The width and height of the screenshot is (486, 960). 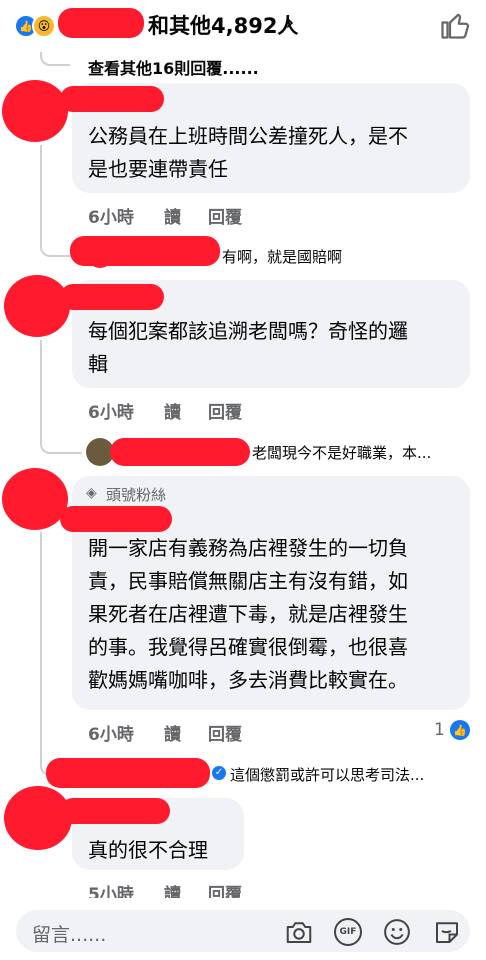 I want to click on comment-text-line: 開一家店有義務為店裡發生的一切負, so click(x=248, y=548).